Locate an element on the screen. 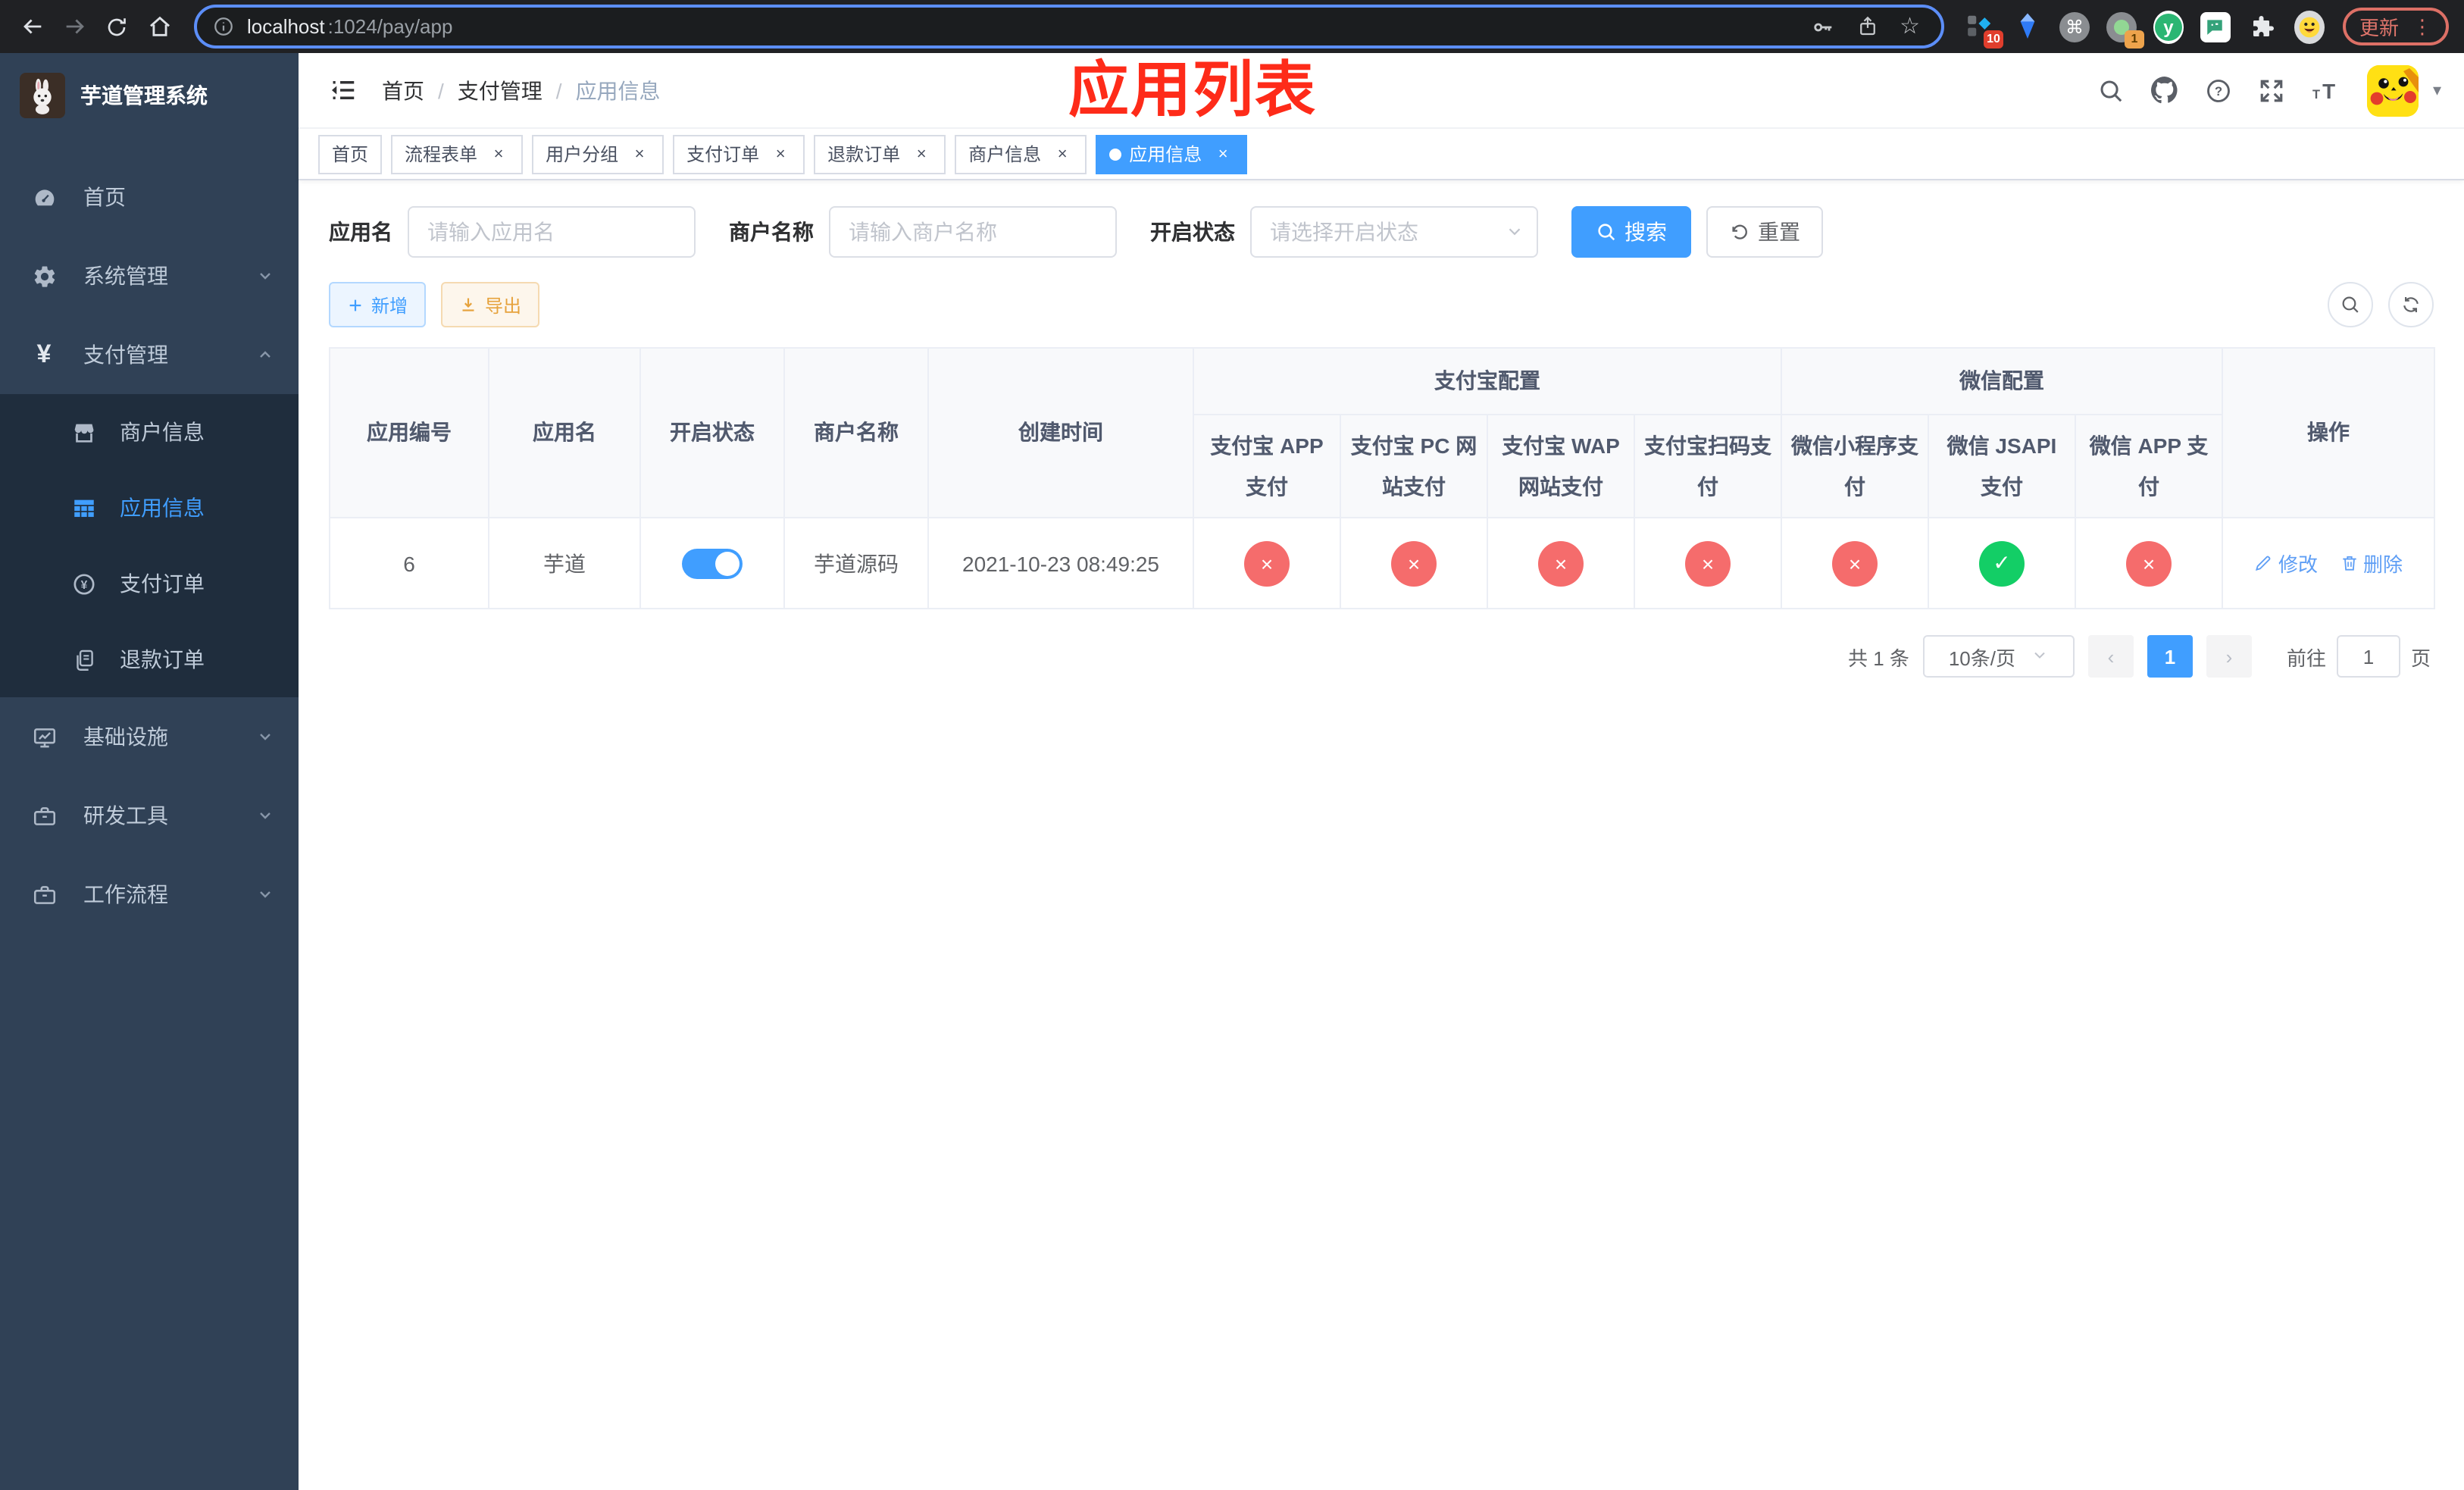 Image resolution: width=2464 pixels, height=1490 pixels. tag-merchant-info: 商户信息 × is located at coordinates (1021, 154).